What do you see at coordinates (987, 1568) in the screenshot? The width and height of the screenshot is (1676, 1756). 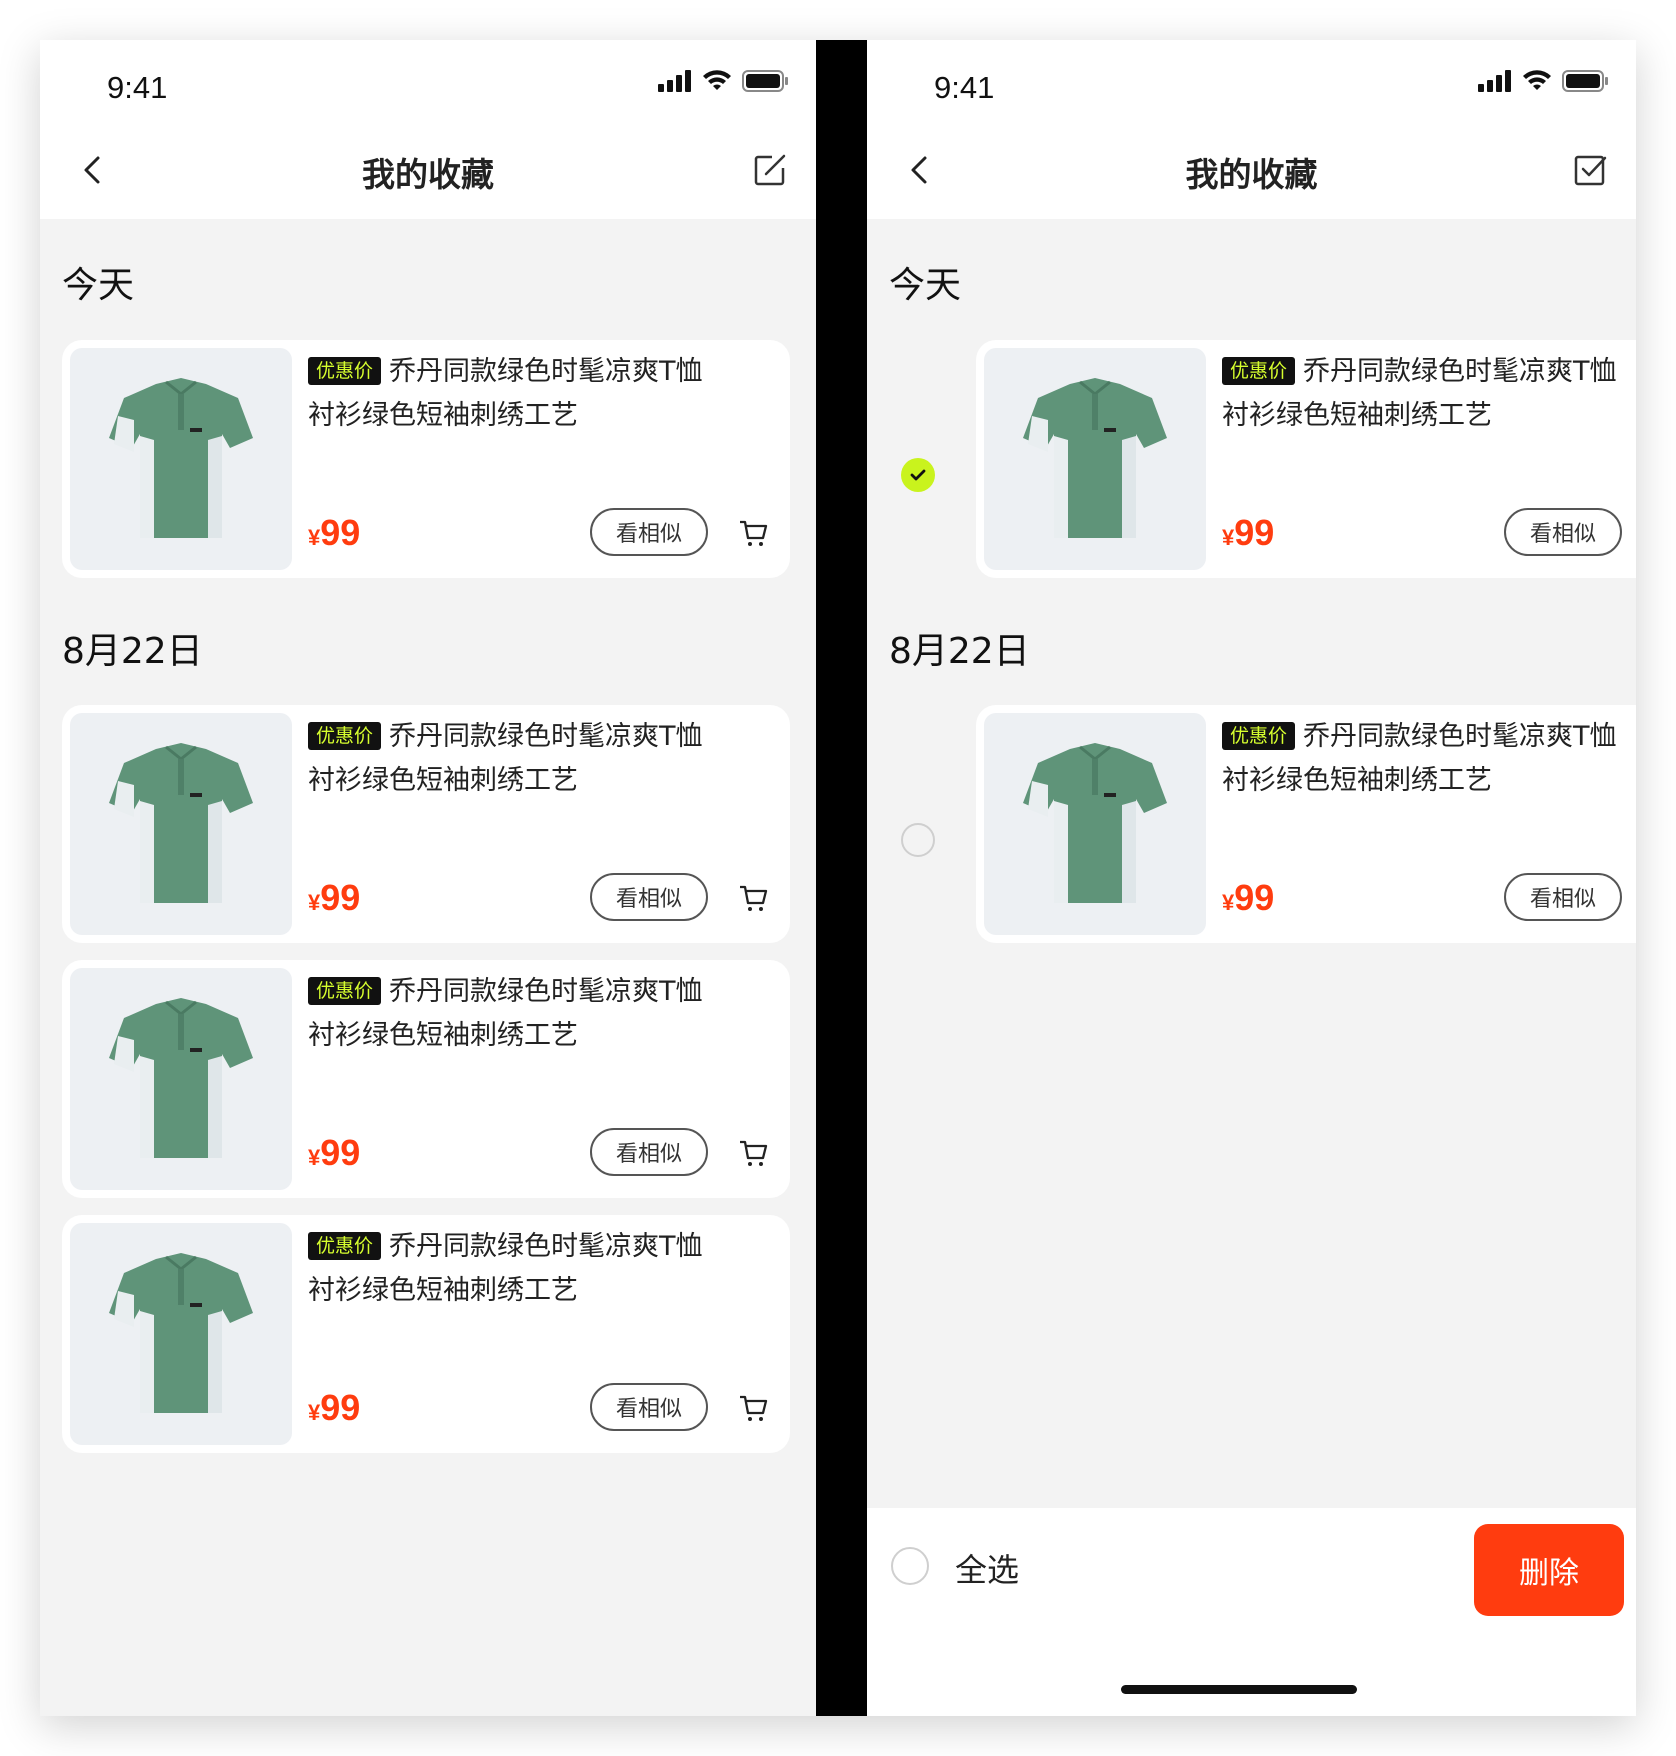 I see `select-all-label: 全选` at bounding box center [987, 1568].